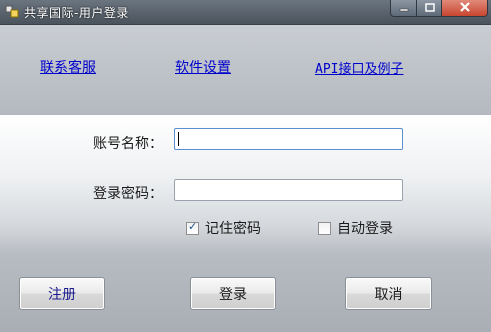 The image size is (491, 332). What do you see at coordinates (12, 11) in the screenshot?
I see `app-icon` at bounding box center [12, 11].